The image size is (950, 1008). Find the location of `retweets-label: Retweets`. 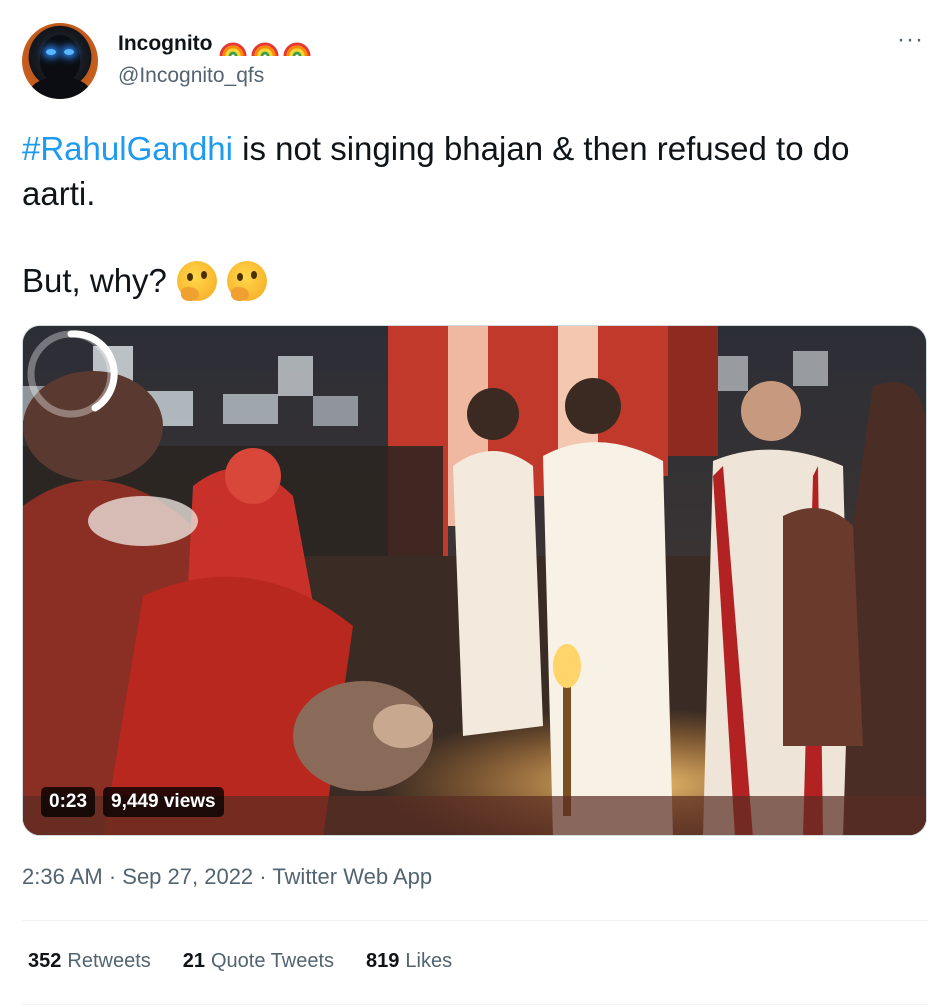

retweets-label: Retweets is located at coordinates (109, 961).